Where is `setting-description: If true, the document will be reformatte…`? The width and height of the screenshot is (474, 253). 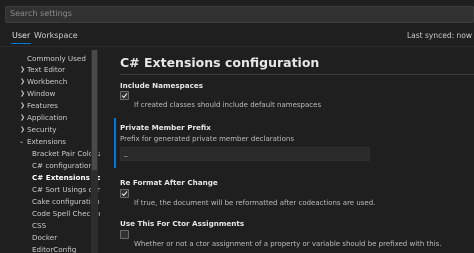
setting-description: If true, the document will be reformatte… is located at coordinates (255, 203).